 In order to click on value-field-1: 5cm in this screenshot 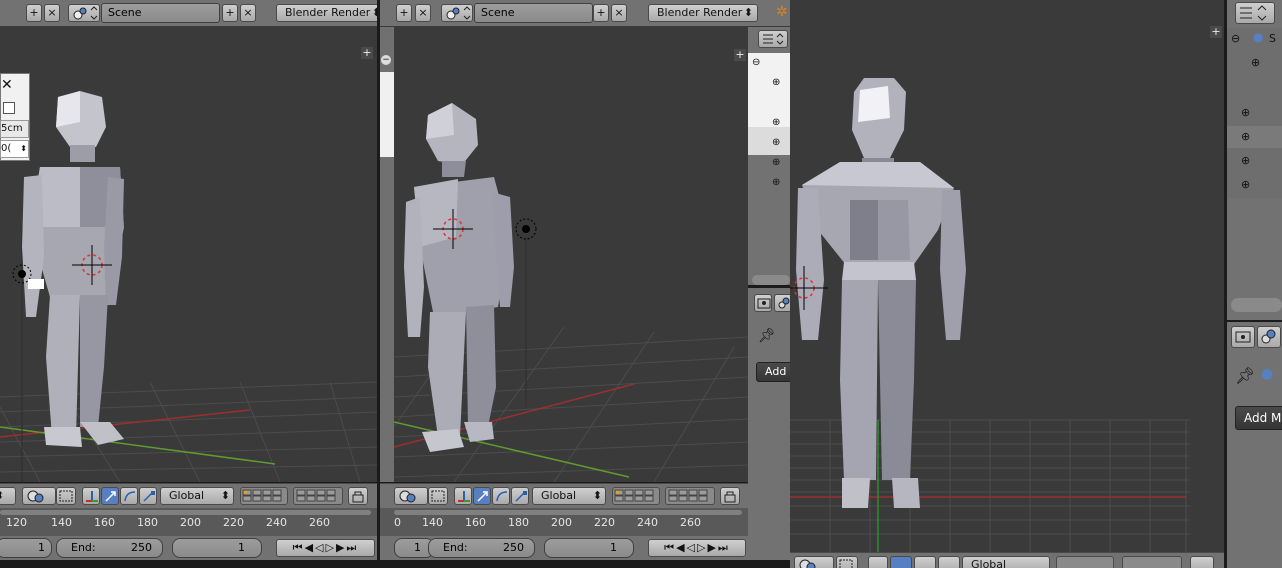, I will do `click(14, 129)`.